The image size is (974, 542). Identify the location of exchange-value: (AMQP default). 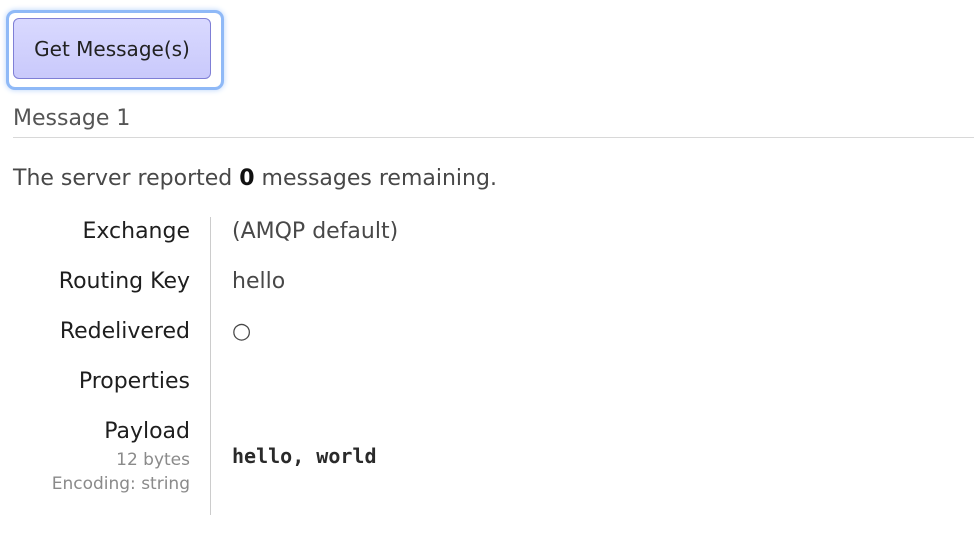
(315, 231).